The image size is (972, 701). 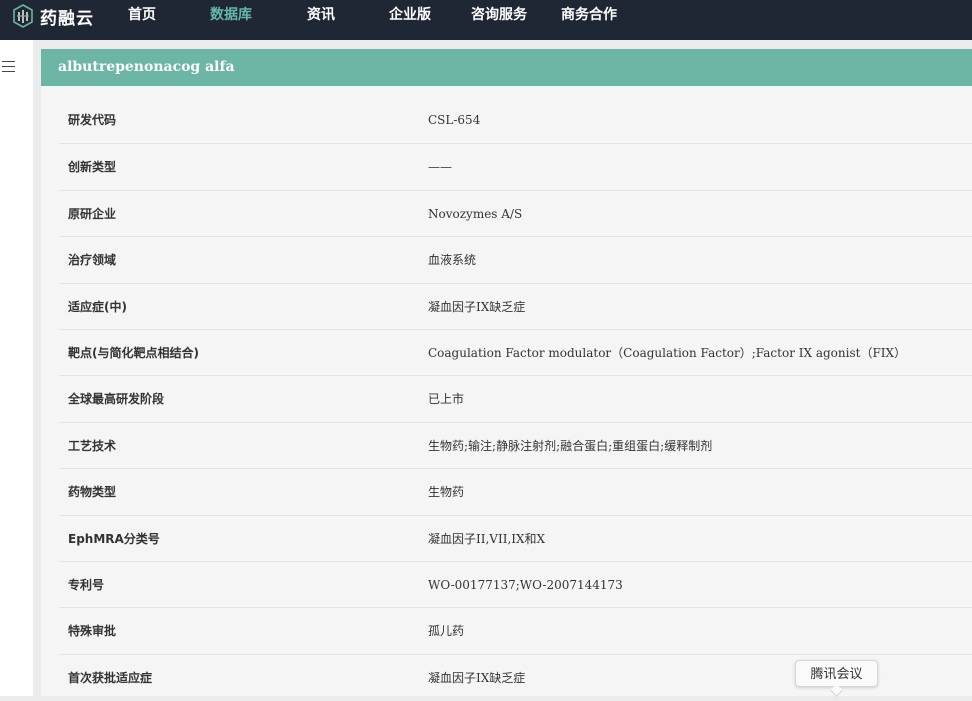 I want to click on field-value: CSL-654, so click(x=454, y=120).